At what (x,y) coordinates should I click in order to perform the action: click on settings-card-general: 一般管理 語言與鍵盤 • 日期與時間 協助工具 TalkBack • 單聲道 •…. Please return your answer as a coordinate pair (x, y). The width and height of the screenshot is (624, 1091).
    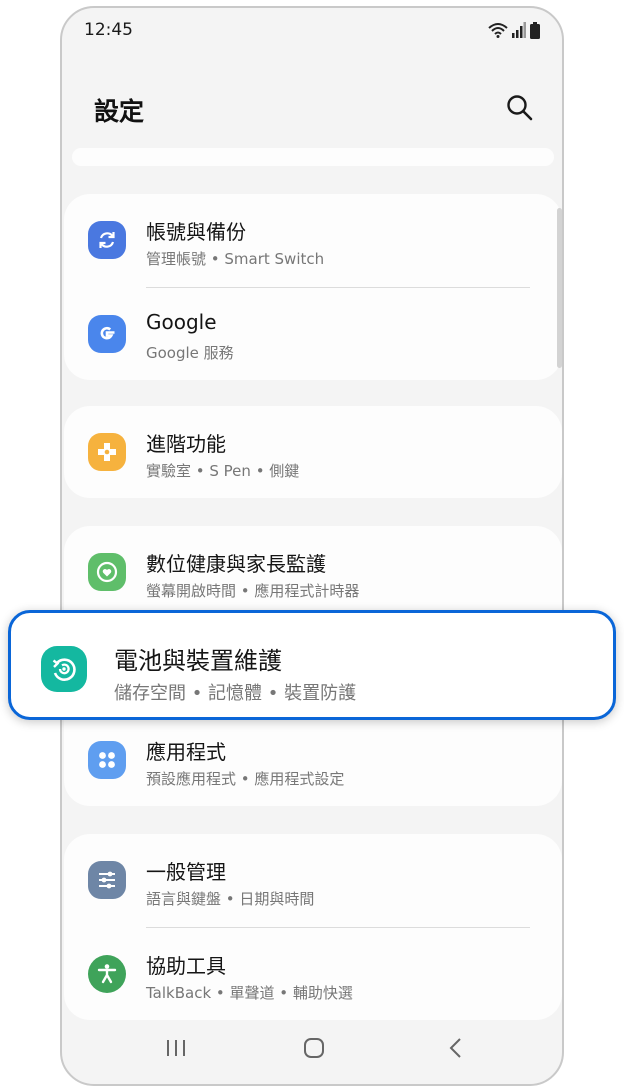
    Looking at the image, I should click on (313, 927).